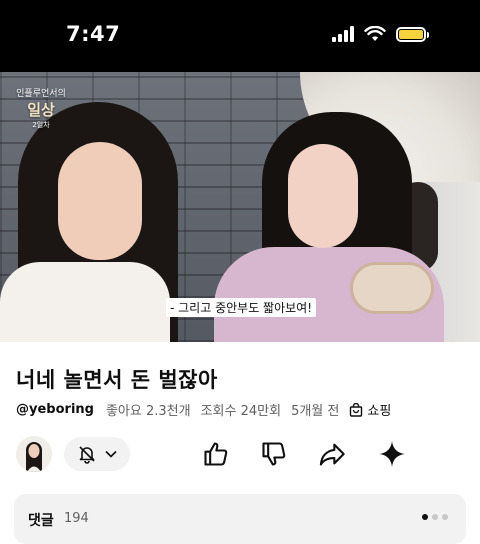 This screenshot has height=544, width=480. Describe the element at coordinates (97, 454) in the screenshot. I see `subscription-bell-button` at that location.